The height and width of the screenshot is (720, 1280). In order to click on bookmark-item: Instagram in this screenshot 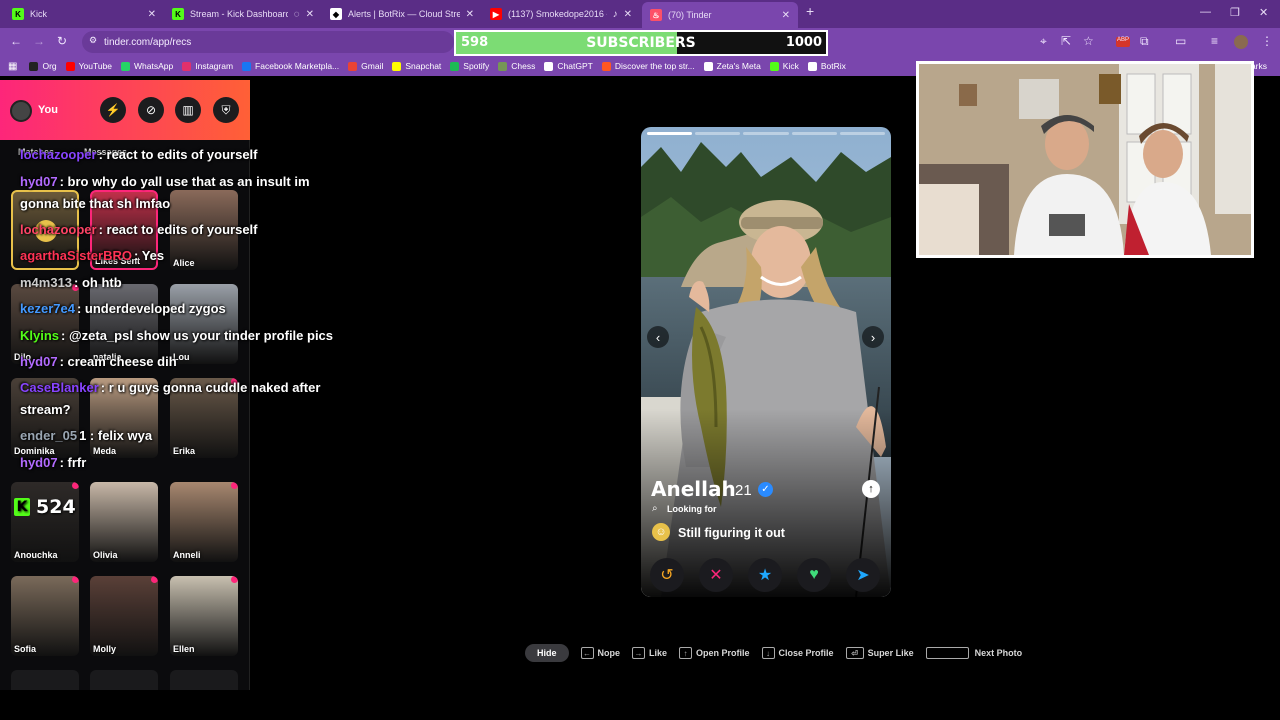, I will do `click(207, 66)`.